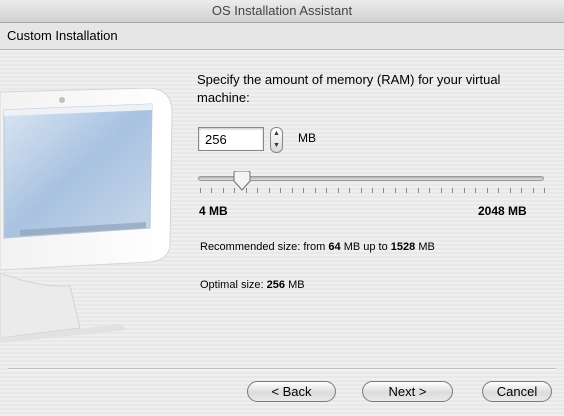 This screenshot has width=564, height=416. I want to click on memory-unit-label: MB, so click(307, 138).